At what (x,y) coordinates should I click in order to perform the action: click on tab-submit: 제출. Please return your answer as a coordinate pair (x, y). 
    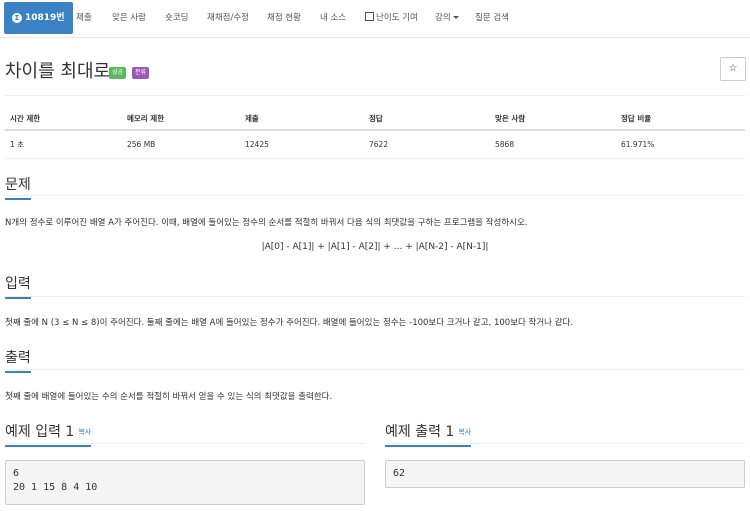
    Looking at the image, I should click on (84, 18).